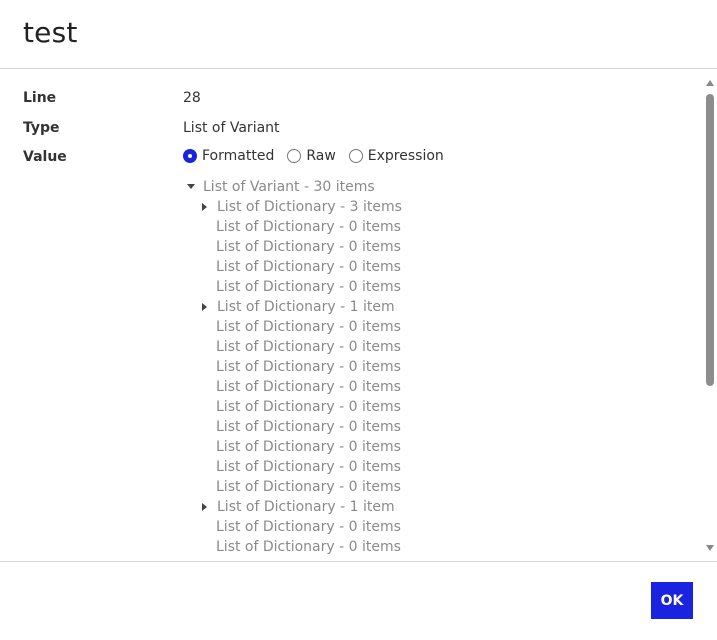 This screenshot has width=717, height=640. What do you see at coordinates (710, 240) in the screenshot?
I see `scroll-thumb` at bounding box center [710, 240].